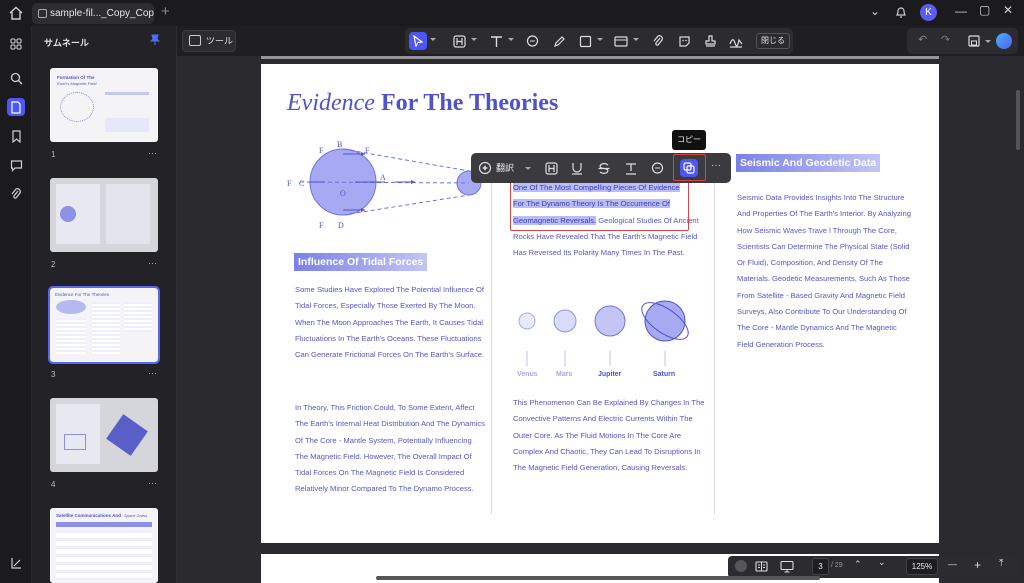 This screenshot has height=583, width=1024. What do you see at coordinates (102, 13) in the screenshot?
I see `document-tab-label: sample-fil..._Copy_Copy` at bounding box center [102, 13].